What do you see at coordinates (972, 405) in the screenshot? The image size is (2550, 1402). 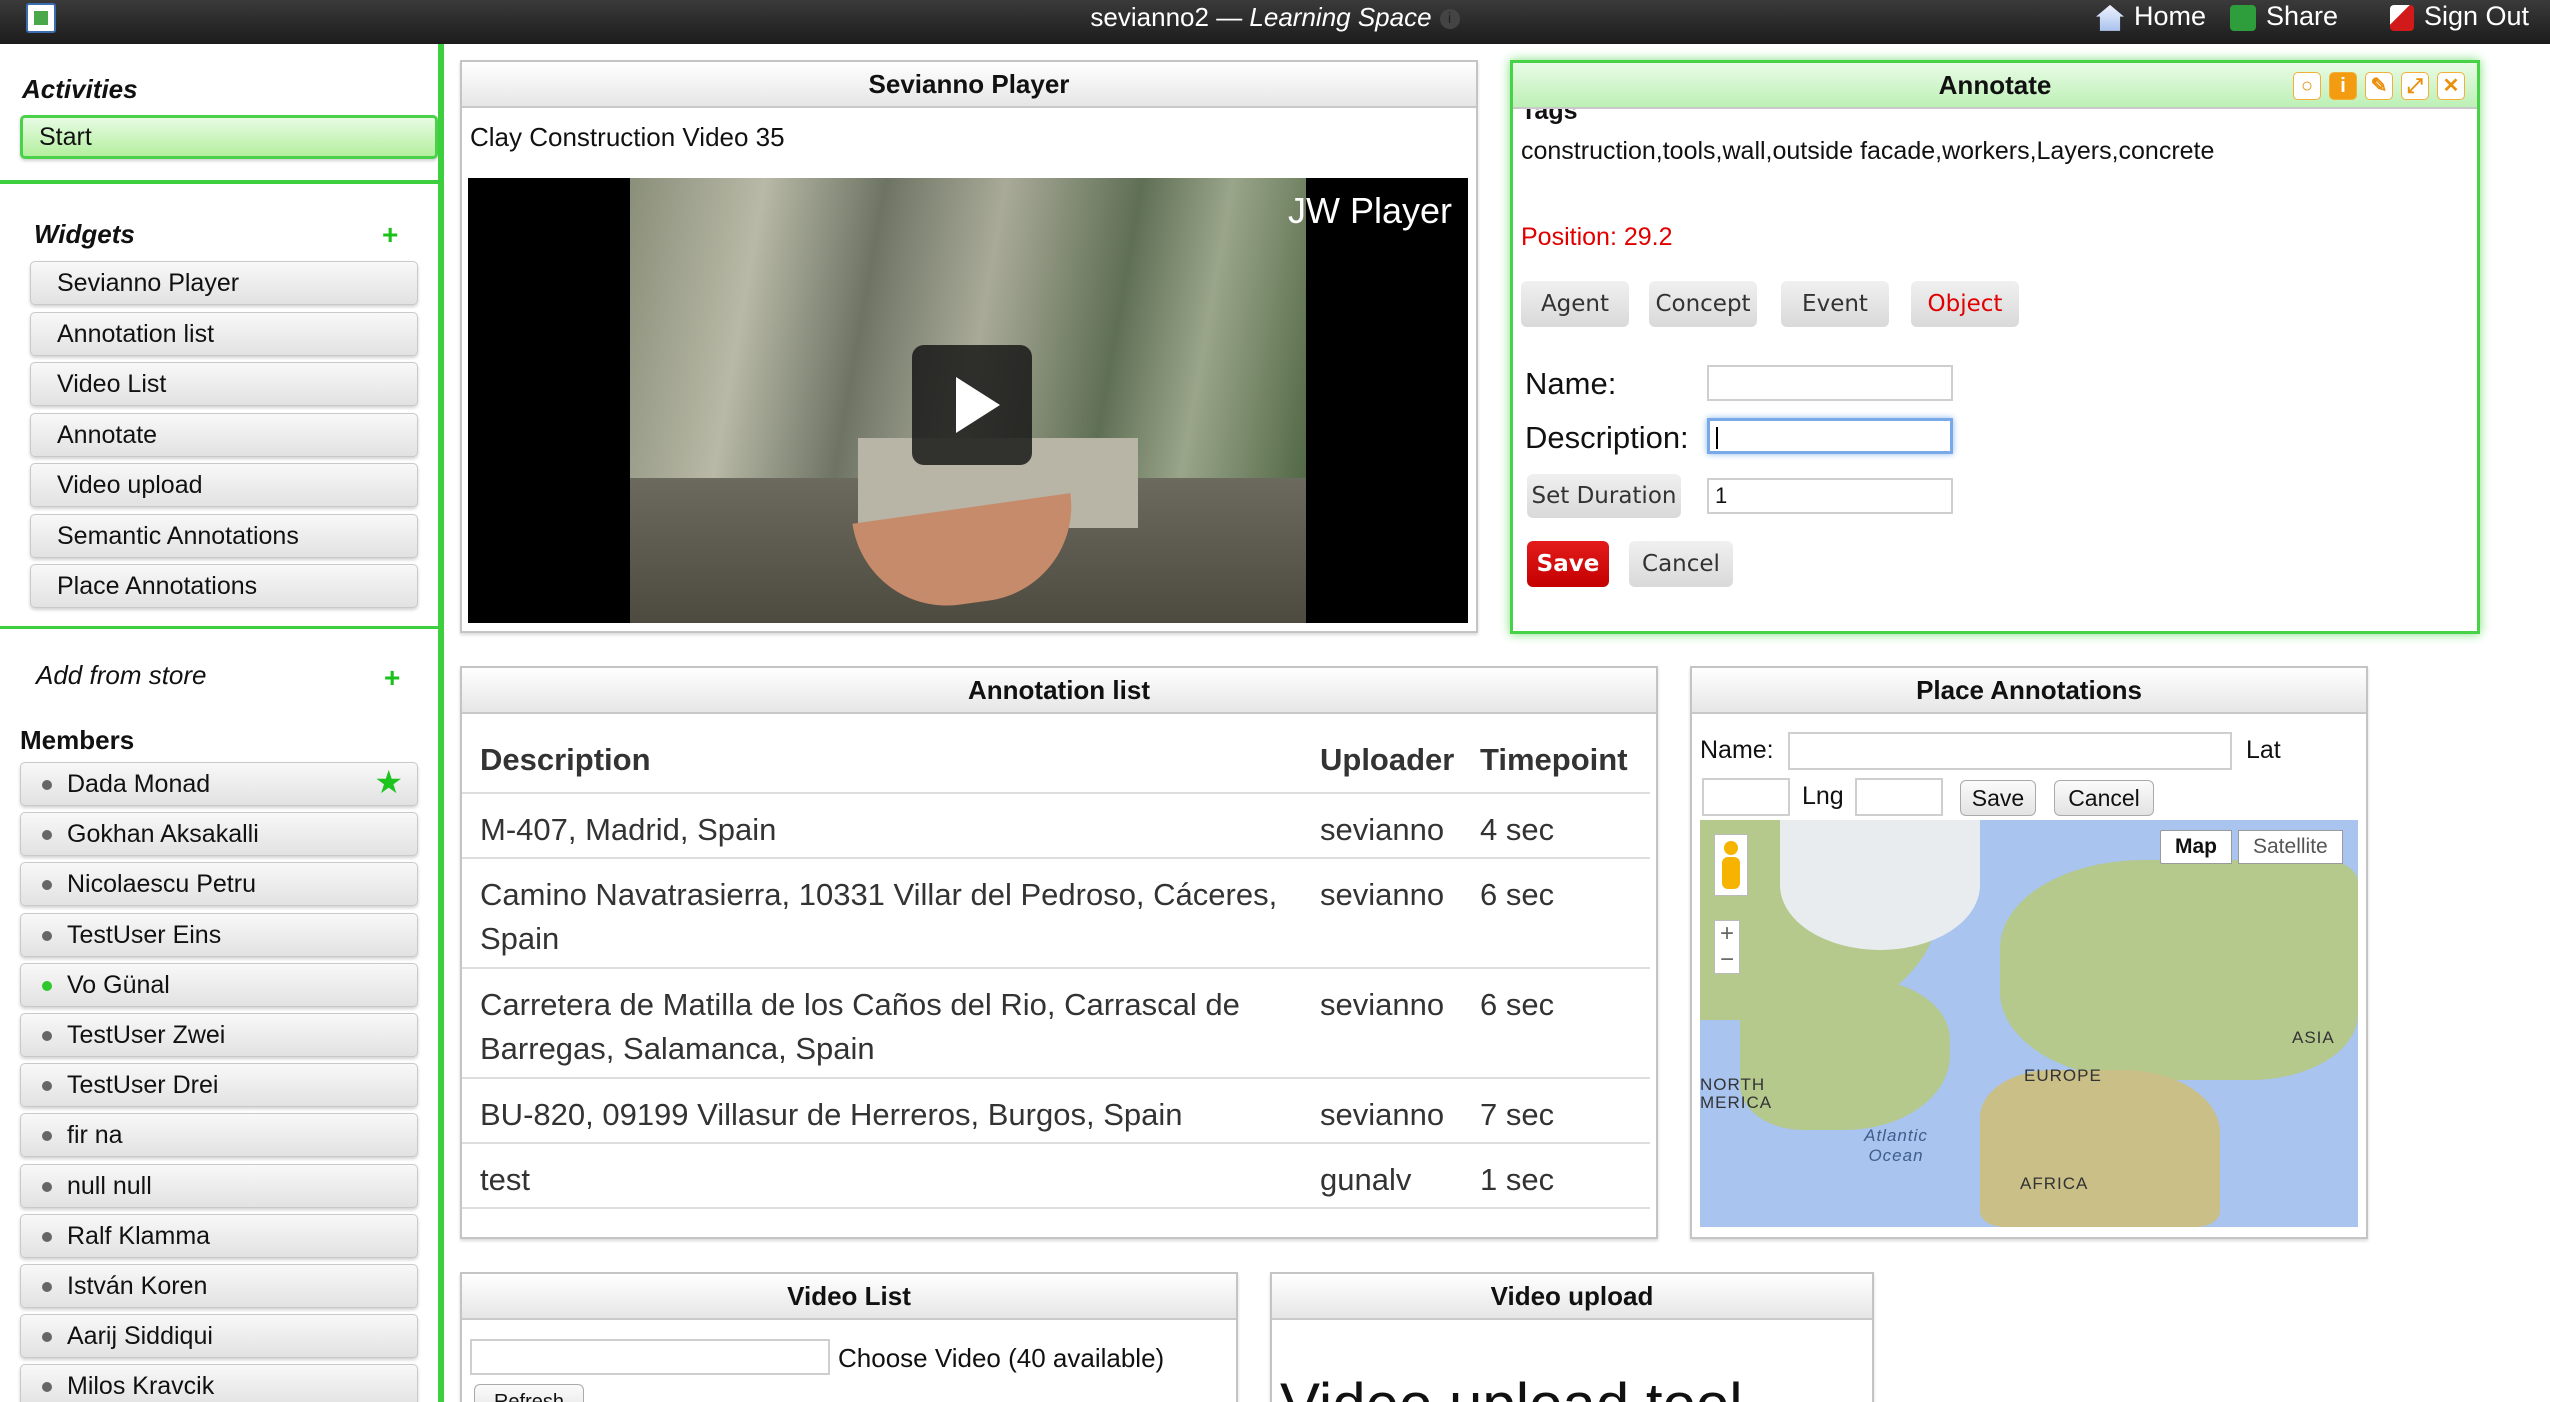 I see `play-button` at bounding box center [972, 405].